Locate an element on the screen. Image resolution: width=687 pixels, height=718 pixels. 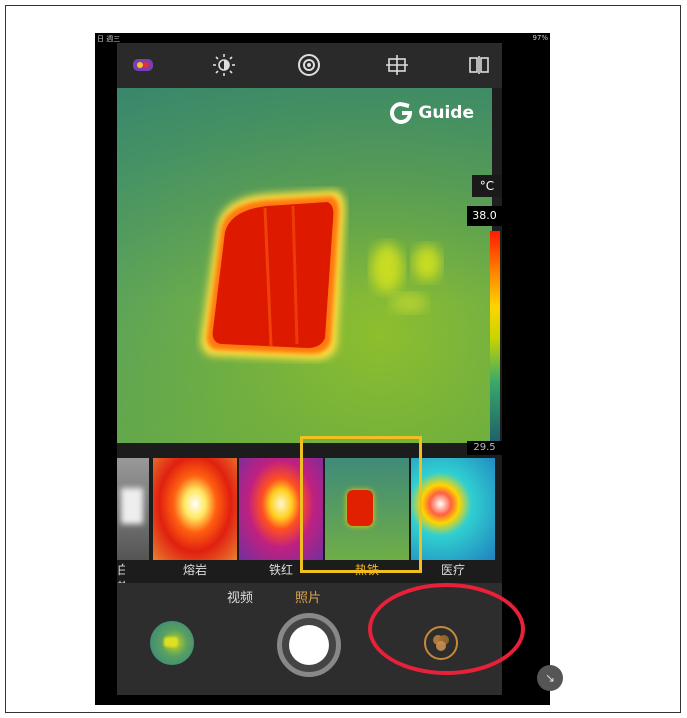
palette-icon is located at coordinates (143, 65).